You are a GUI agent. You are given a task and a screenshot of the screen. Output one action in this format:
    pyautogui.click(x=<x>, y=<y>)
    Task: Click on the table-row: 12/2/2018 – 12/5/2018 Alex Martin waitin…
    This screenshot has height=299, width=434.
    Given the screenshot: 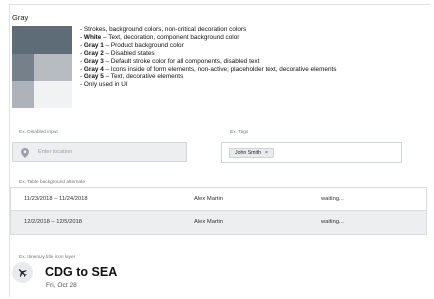 What is the action you would take?
    pyautogui.click(x=218, y=223)
    